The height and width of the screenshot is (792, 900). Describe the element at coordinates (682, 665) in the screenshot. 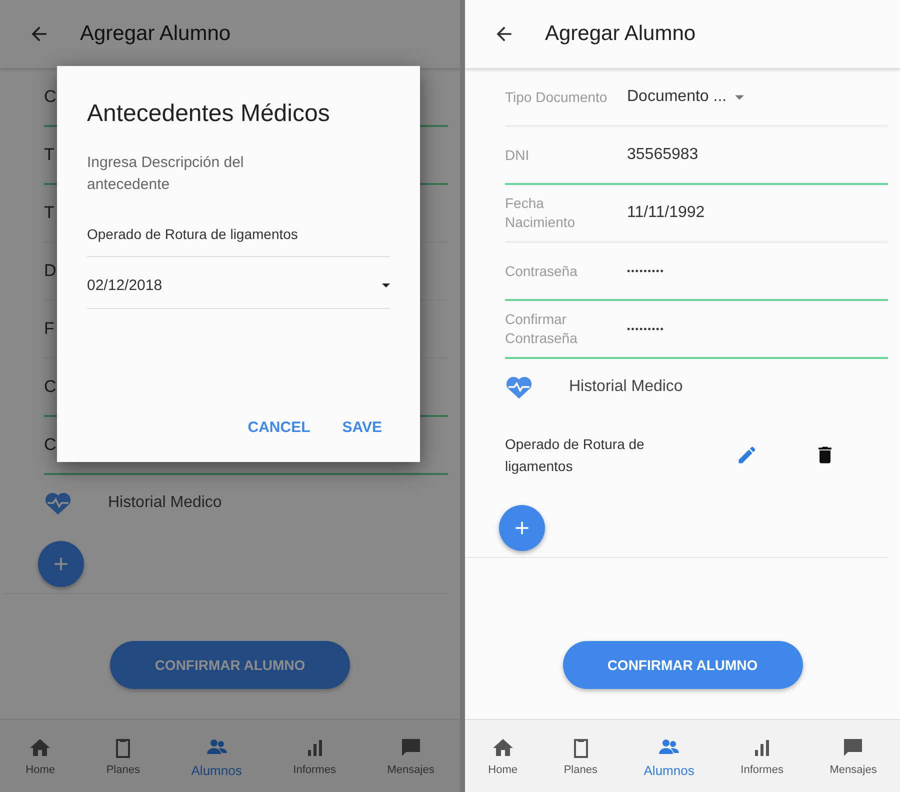

I see `confirm-button: CONFIRMAR ALUMNO` at that location.